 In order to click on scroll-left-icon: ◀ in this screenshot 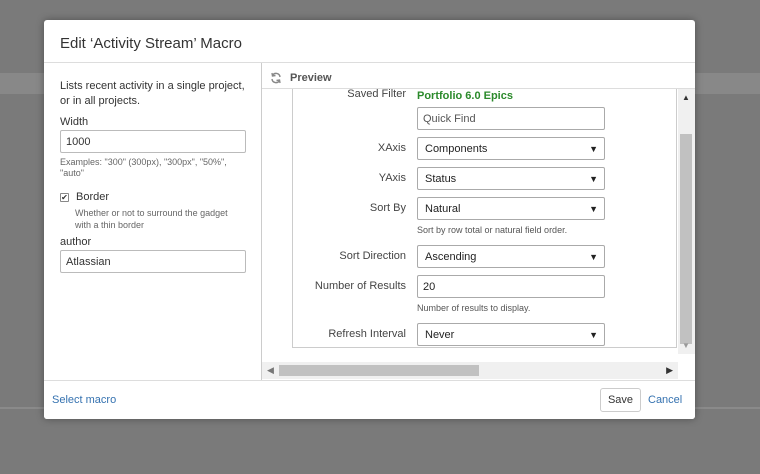, I will do `click(270, 370)`.